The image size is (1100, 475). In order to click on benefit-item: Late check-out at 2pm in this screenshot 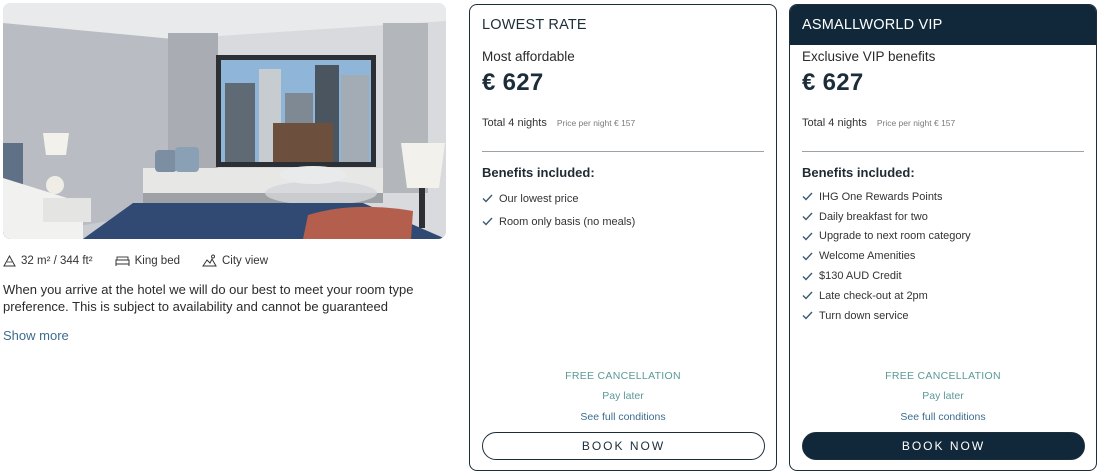, I will do `click(943, 296)`.